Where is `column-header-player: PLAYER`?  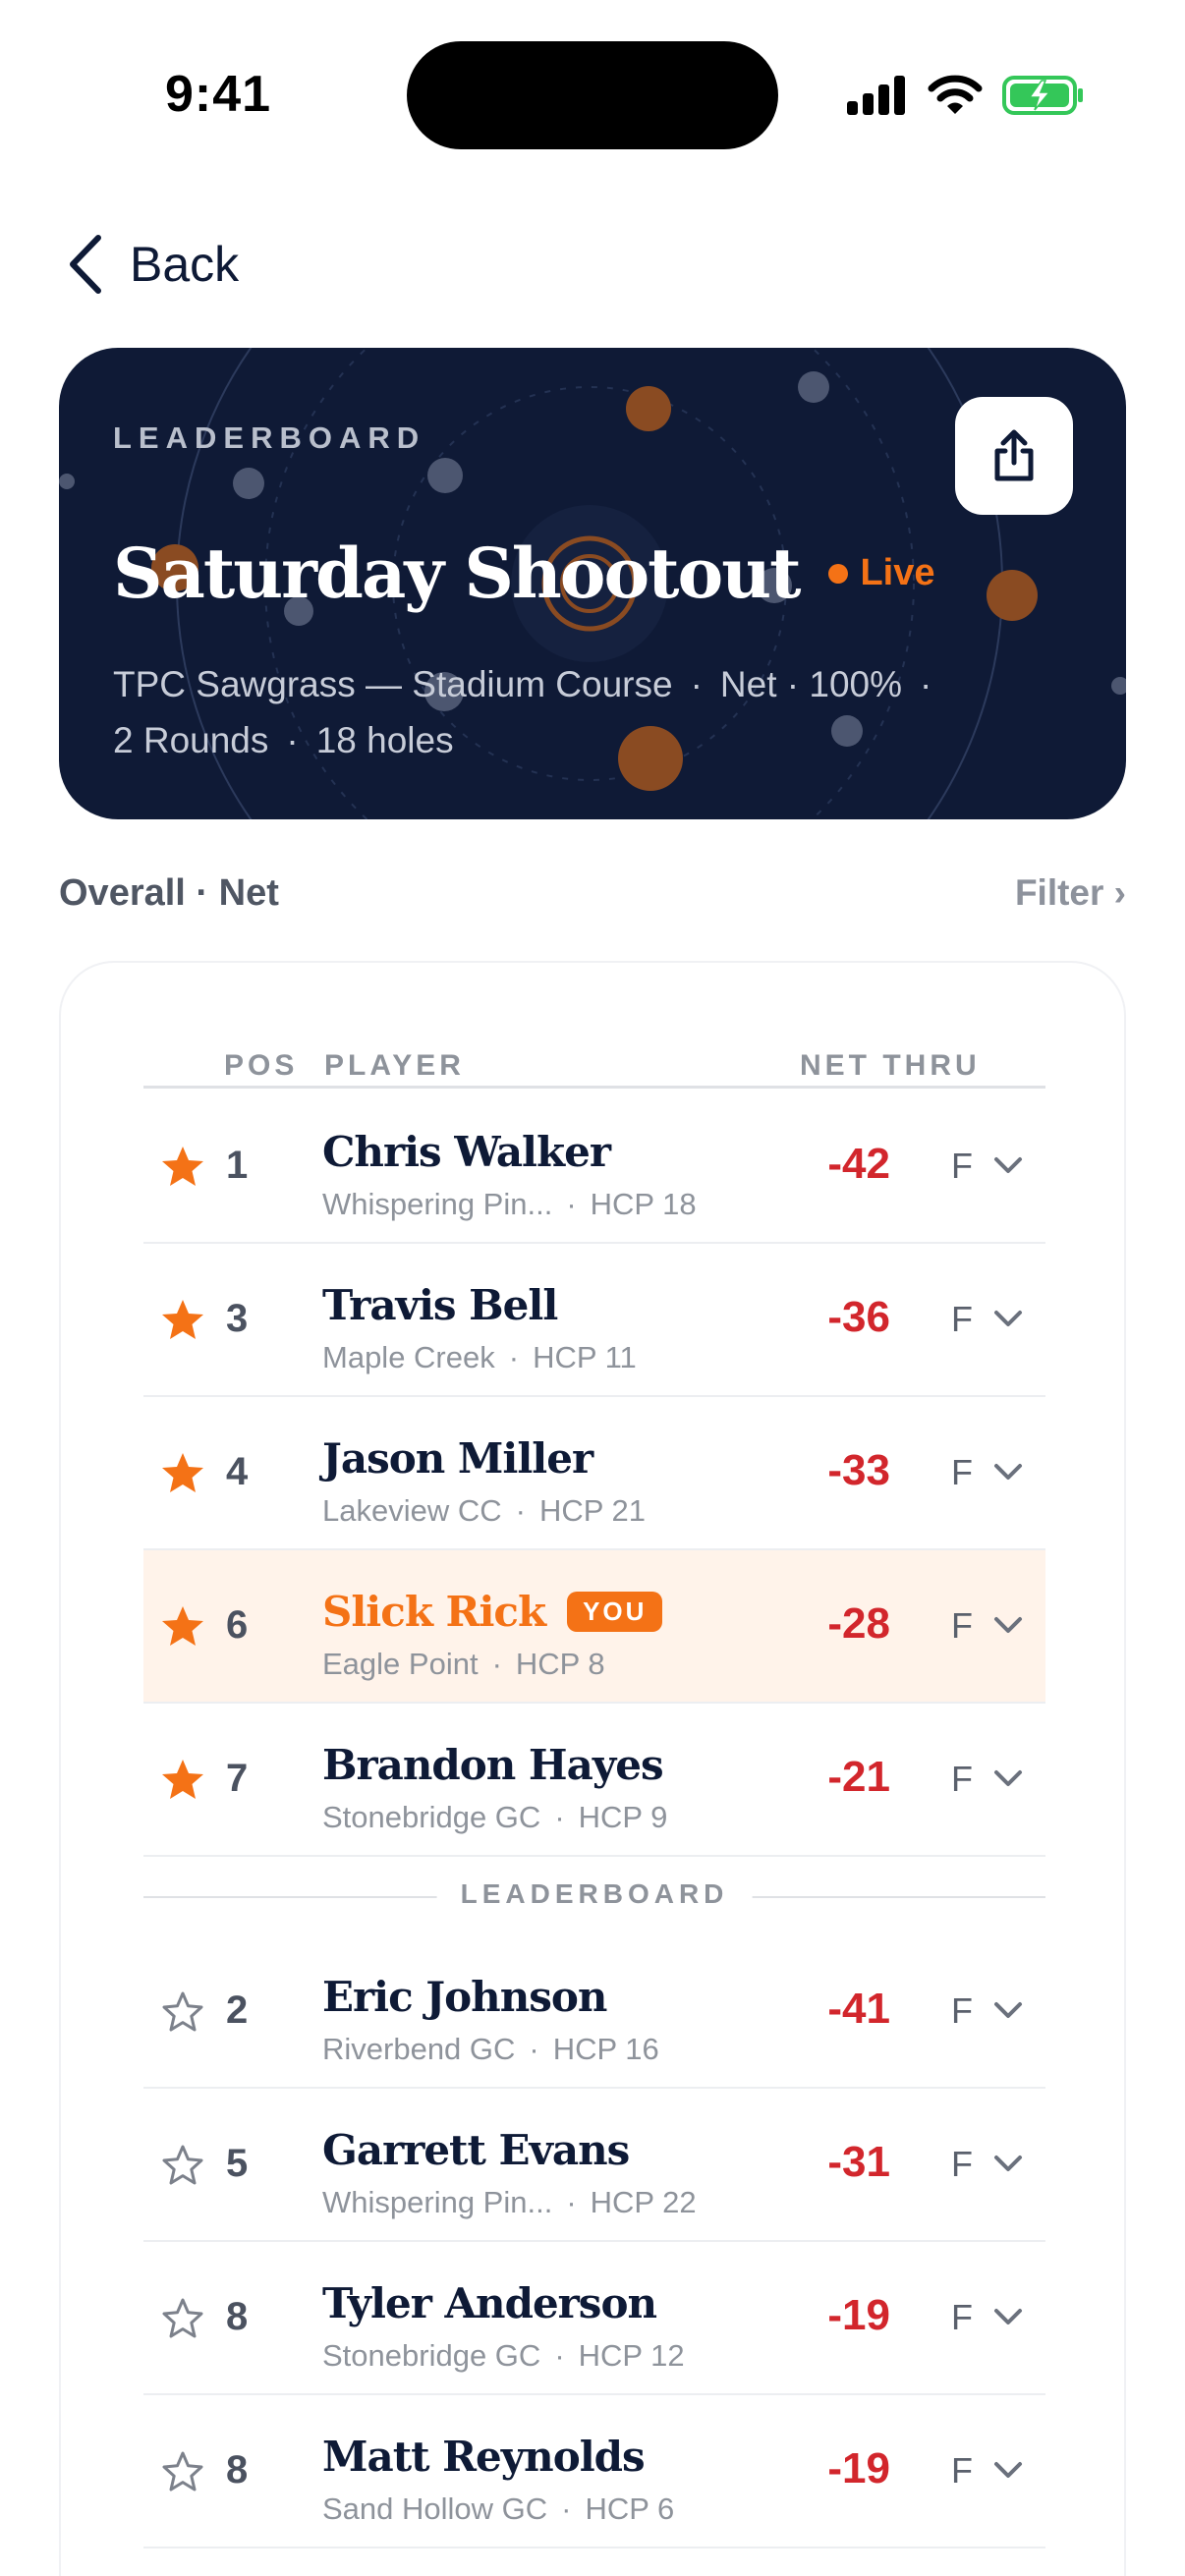 column-header-player: PLAYER is located at coordinates (395, 1065).